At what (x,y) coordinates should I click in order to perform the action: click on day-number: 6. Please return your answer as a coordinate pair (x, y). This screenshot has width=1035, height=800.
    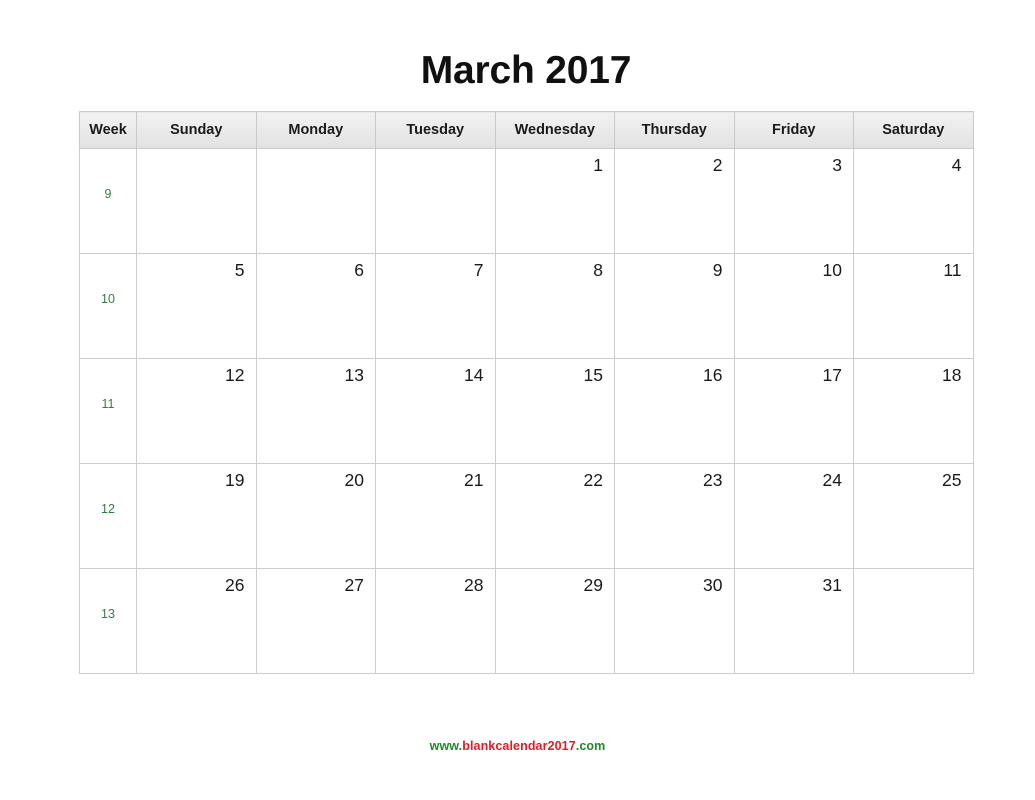
    Looking at the image, I should click on (359, 270).